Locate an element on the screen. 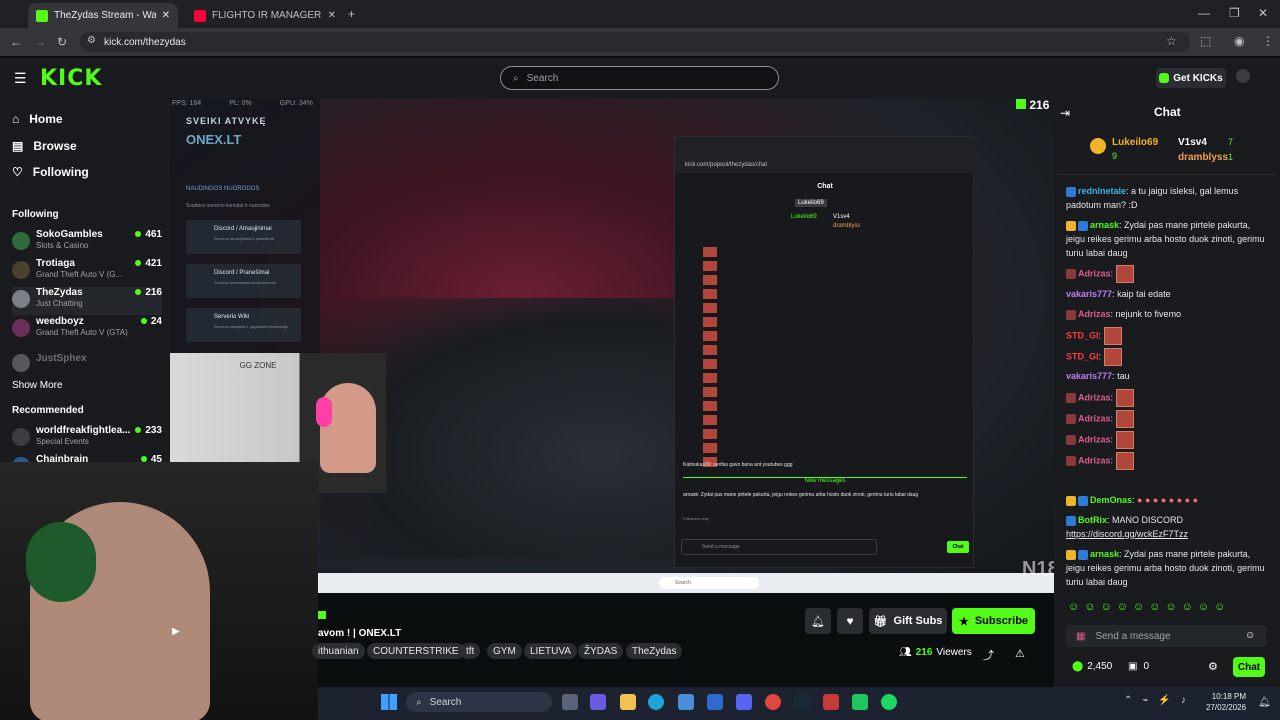 This screenshot has height=720, width=1280. hamburger-menu-icon: ☰ is located at coordinates (20, 78).